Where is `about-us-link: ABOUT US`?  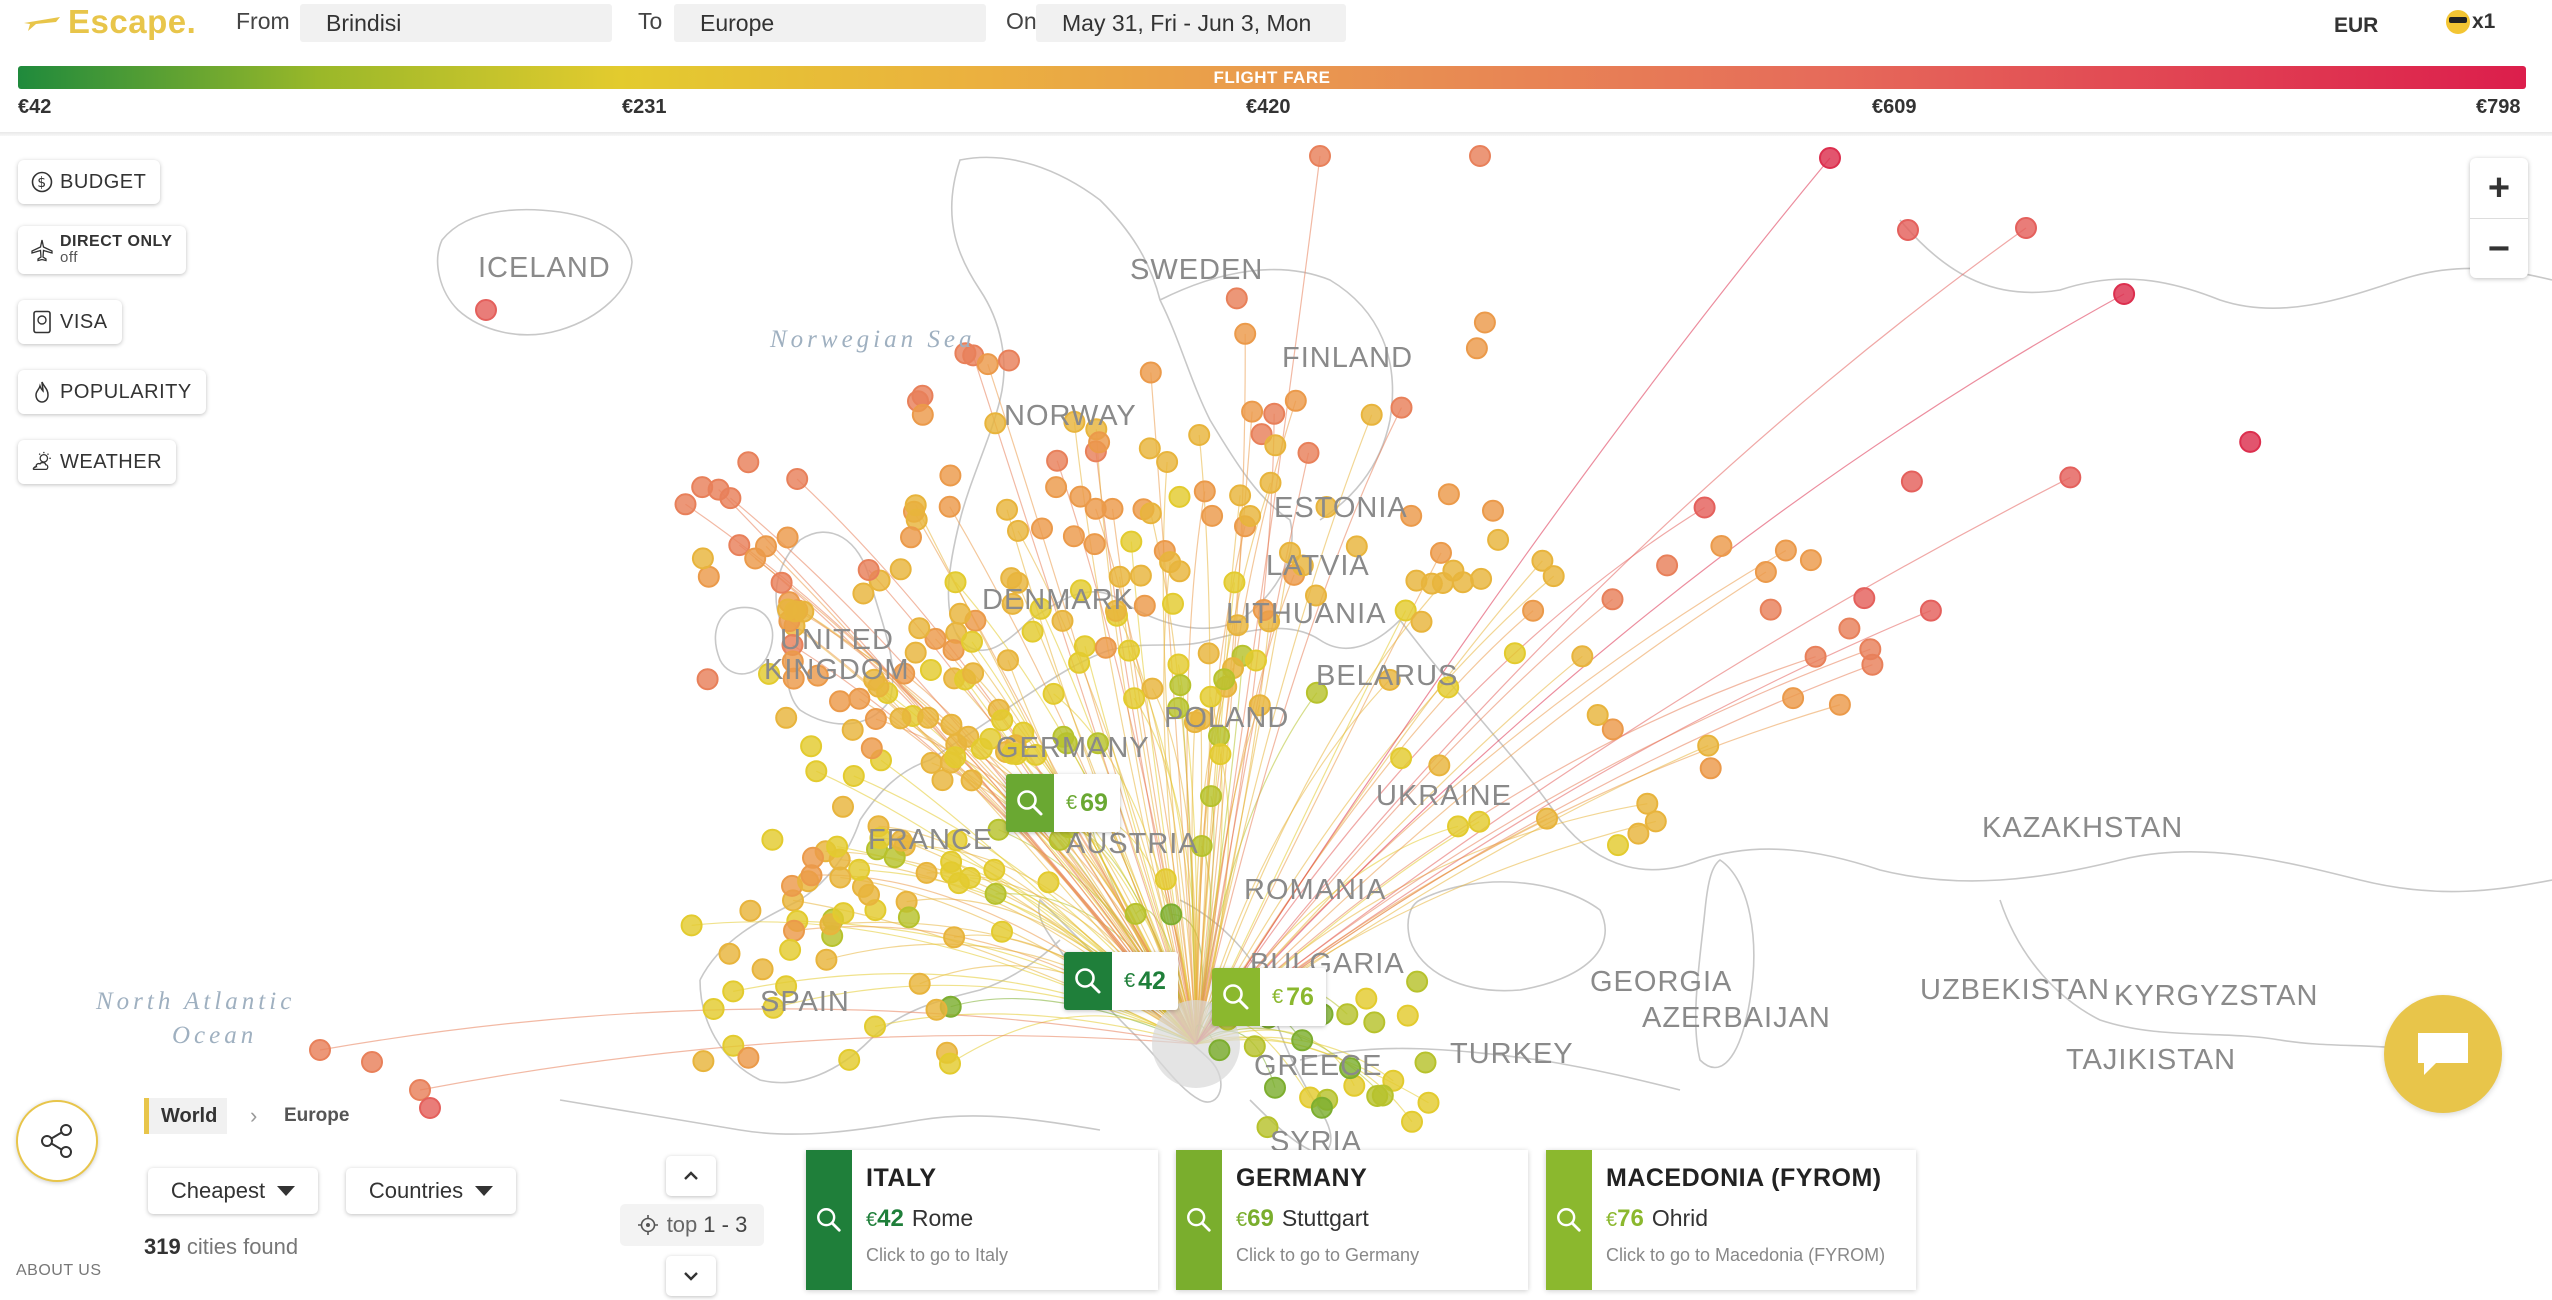
about-us-link: ABOUT US is located at coordinates (59, 1271).